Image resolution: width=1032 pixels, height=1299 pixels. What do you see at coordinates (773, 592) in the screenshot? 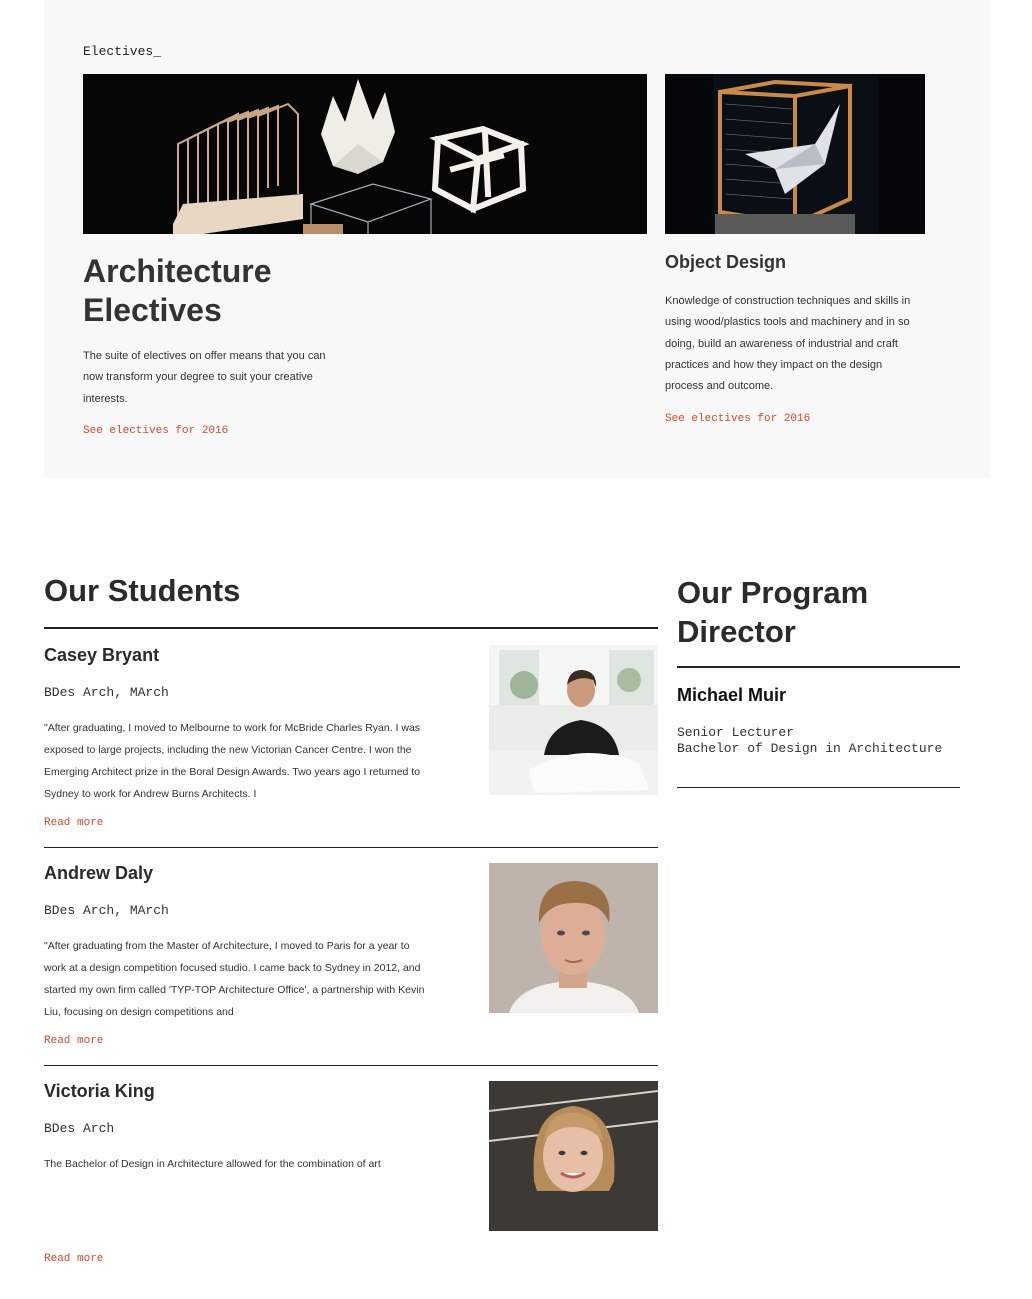
I see `director-heading-line1: Our Program` at bounding box center [773, 592].